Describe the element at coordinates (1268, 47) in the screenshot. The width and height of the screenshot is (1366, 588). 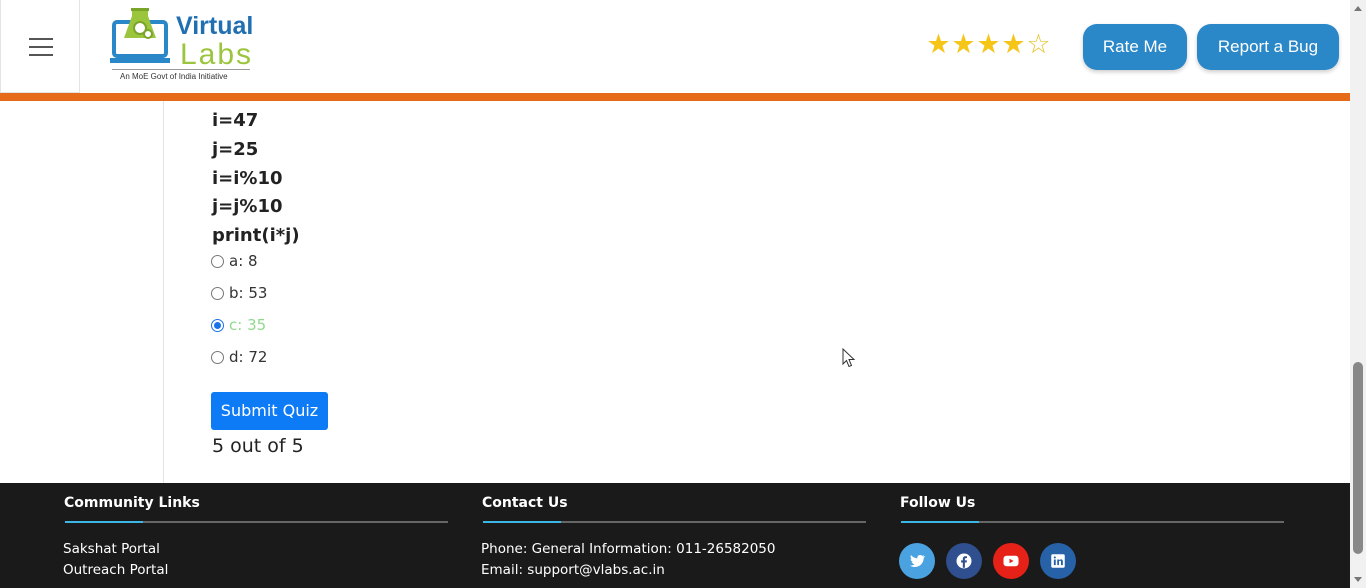
I see `report-bug-button: Report a Bug` at that location.